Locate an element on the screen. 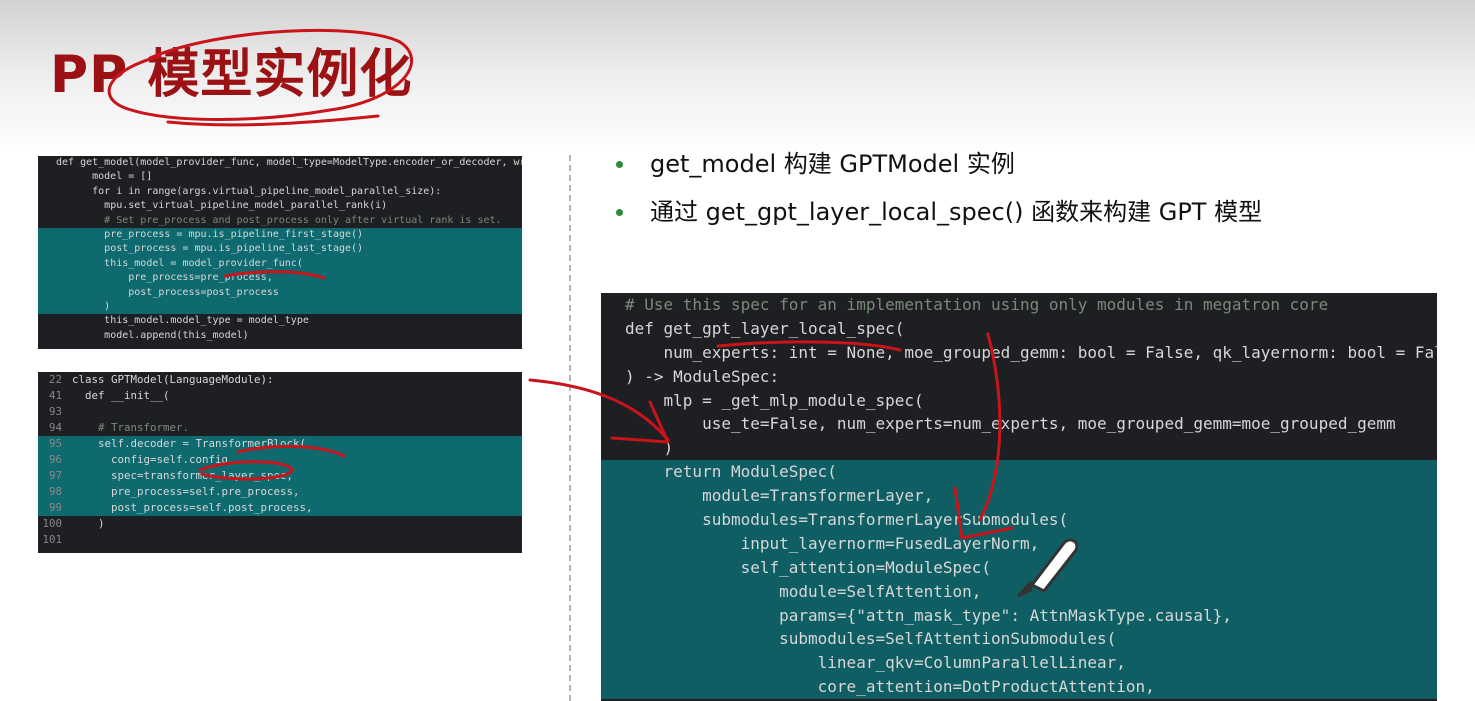  code-line: this_model.model_type = model_type is located at coordinates (280, 321).